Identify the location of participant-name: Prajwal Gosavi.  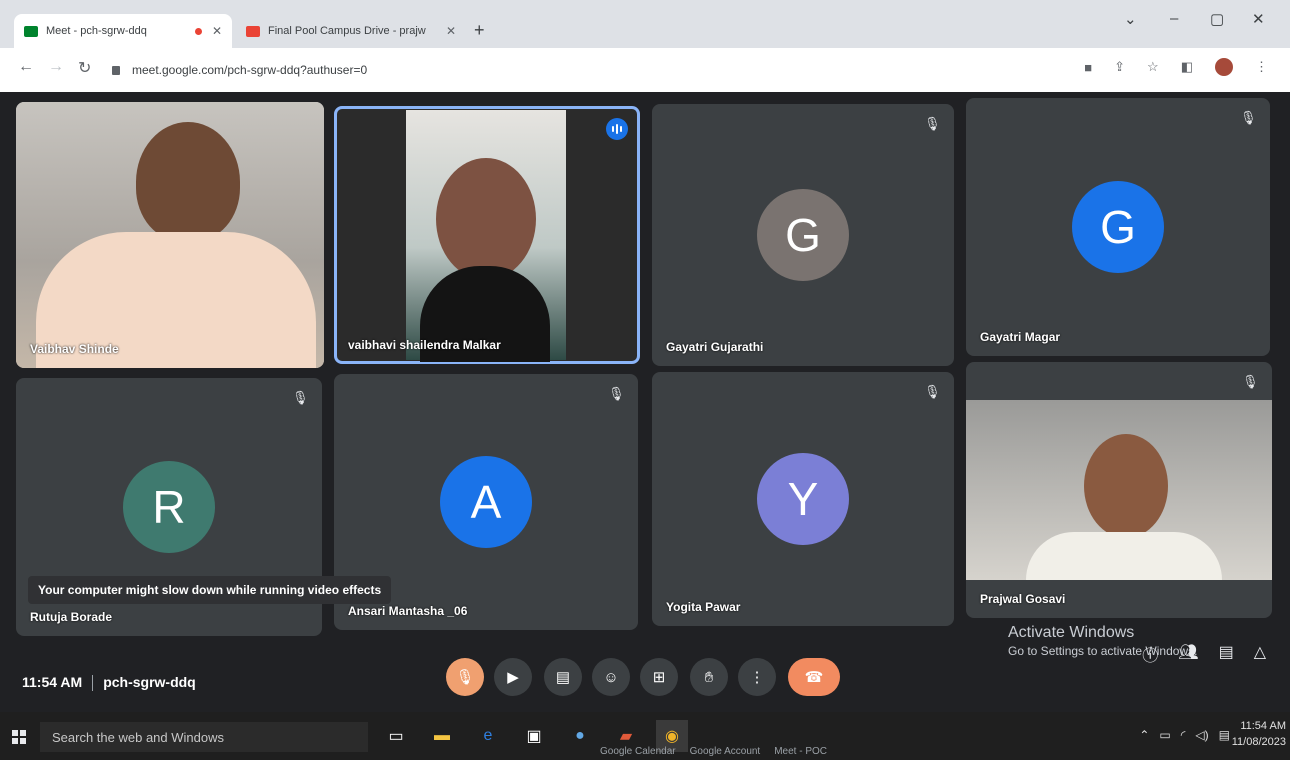
(1023, 599).